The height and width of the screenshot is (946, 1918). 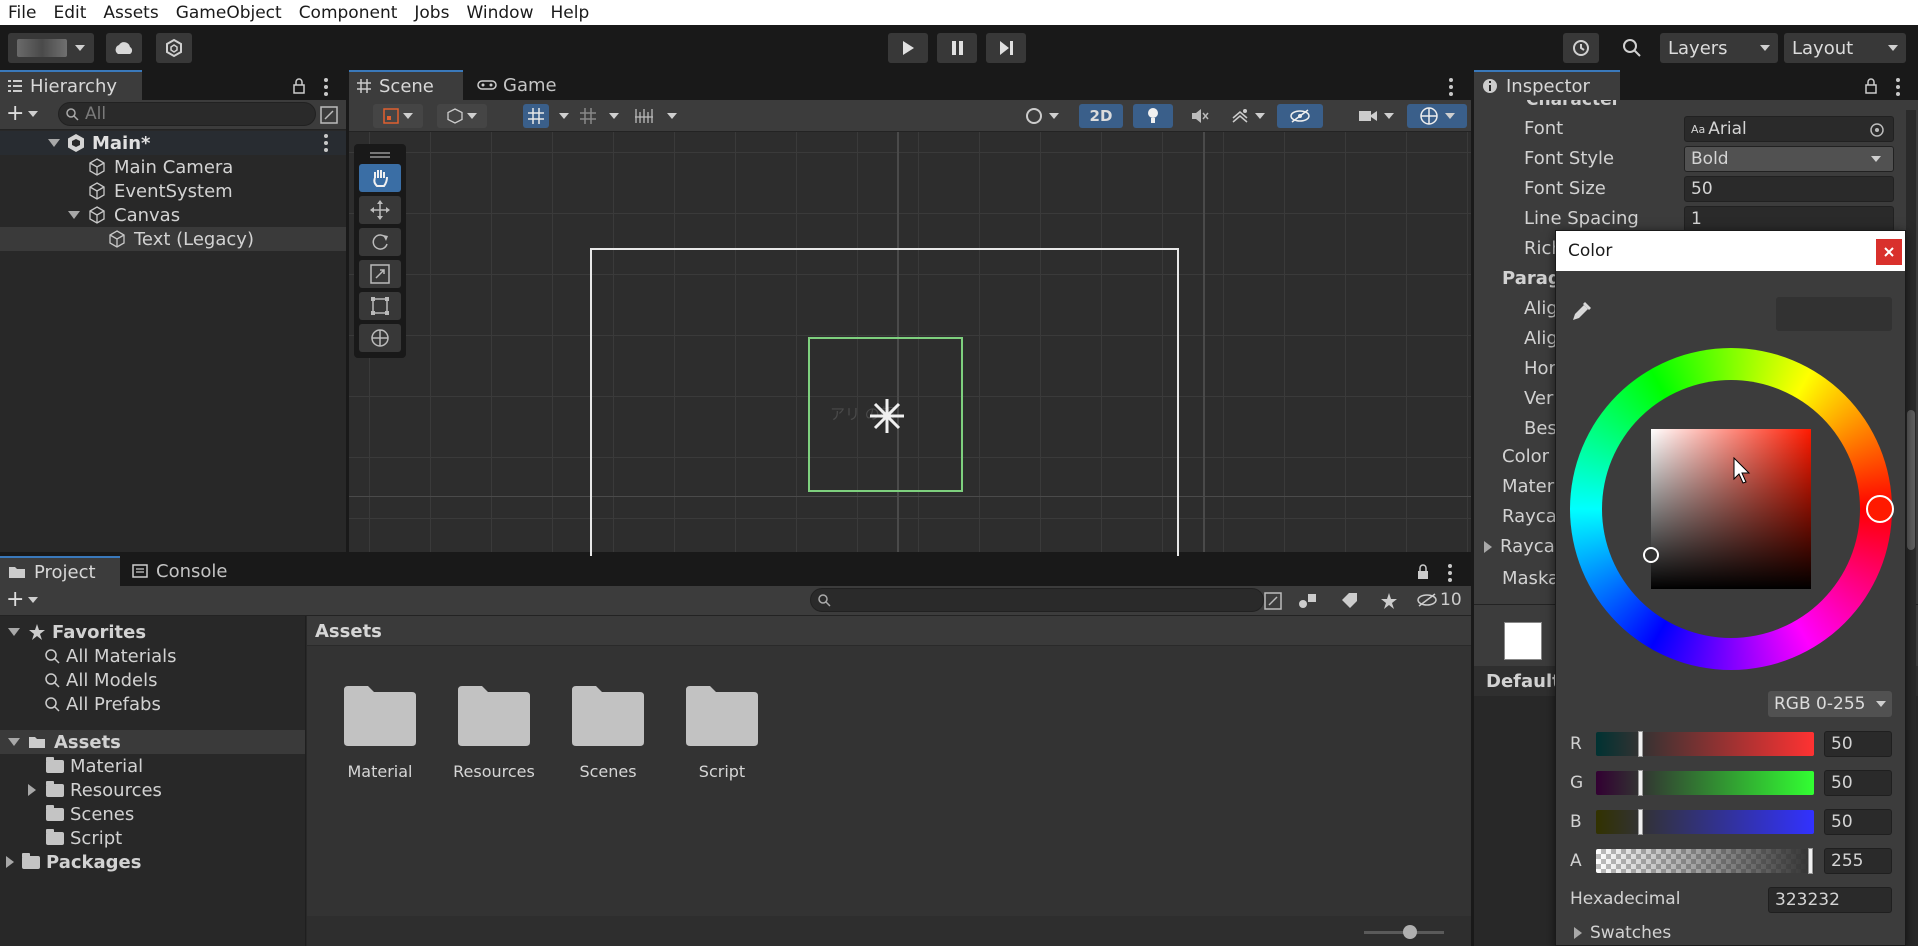 I want to click on text-rect: アリ の朝, so click(x=885, y=414).